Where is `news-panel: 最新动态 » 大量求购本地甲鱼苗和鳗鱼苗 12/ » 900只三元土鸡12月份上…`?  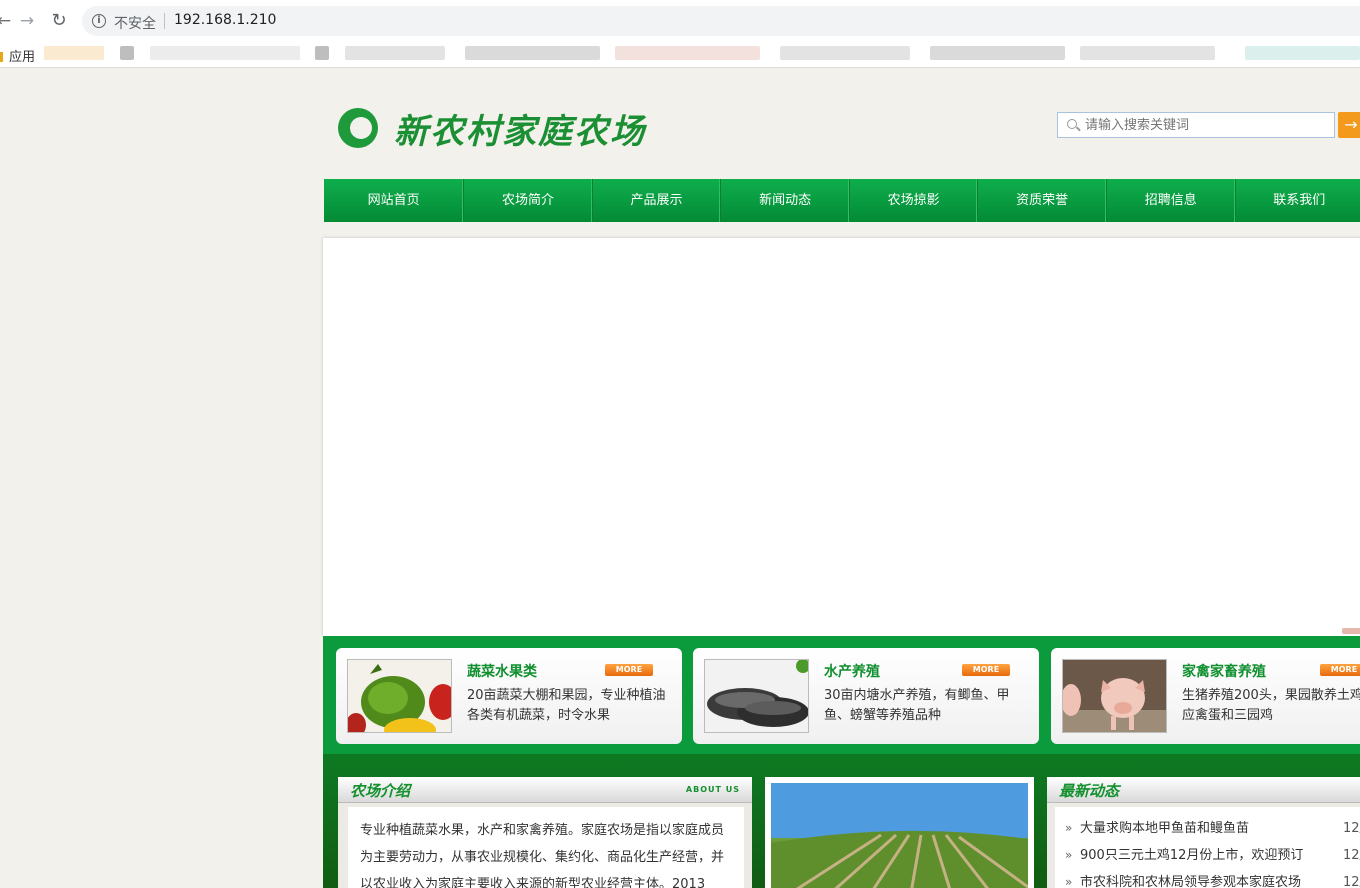 news-panel: 最新动态 » 大量求购本地甲鱼苗和鳗鱼苗 12/ » 900只三元土鸡12月份上… is located at coordinates (1203, 832).